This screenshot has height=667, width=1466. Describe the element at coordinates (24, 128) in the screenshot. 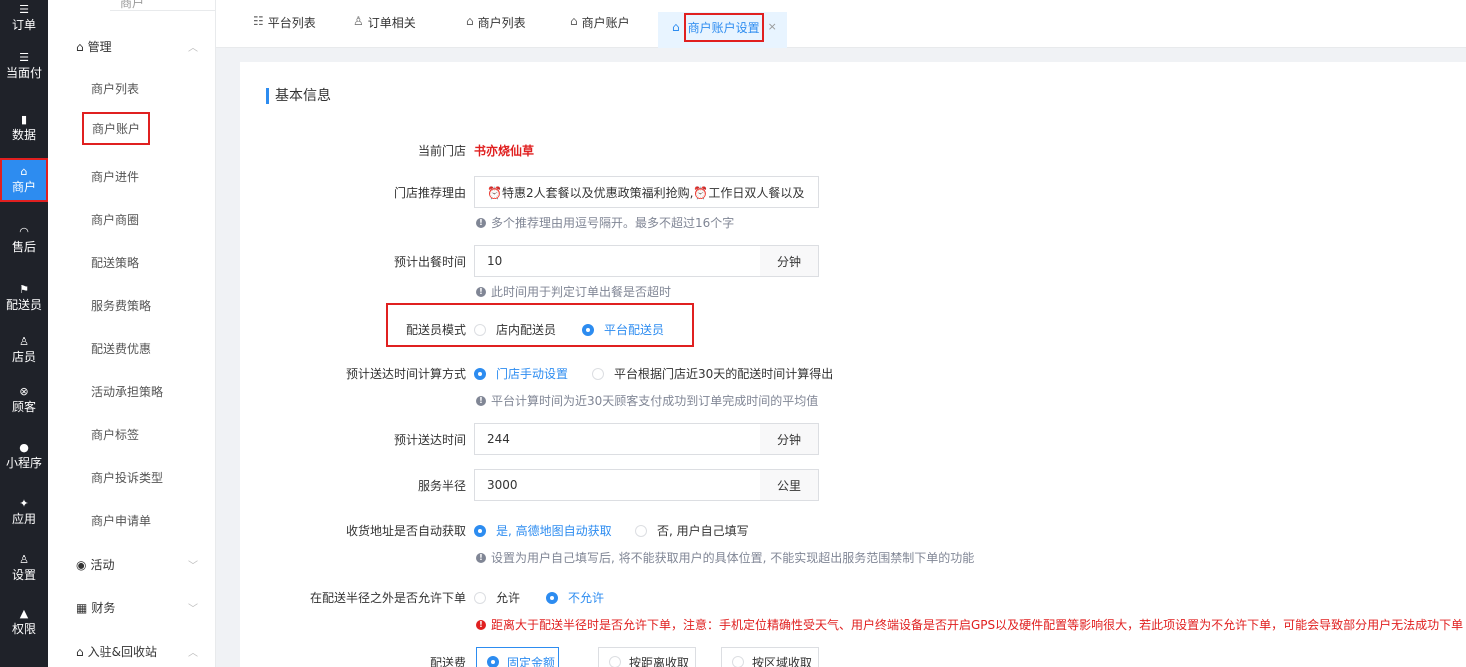

I see `nav-item-data: ▮ 数据` at that location.